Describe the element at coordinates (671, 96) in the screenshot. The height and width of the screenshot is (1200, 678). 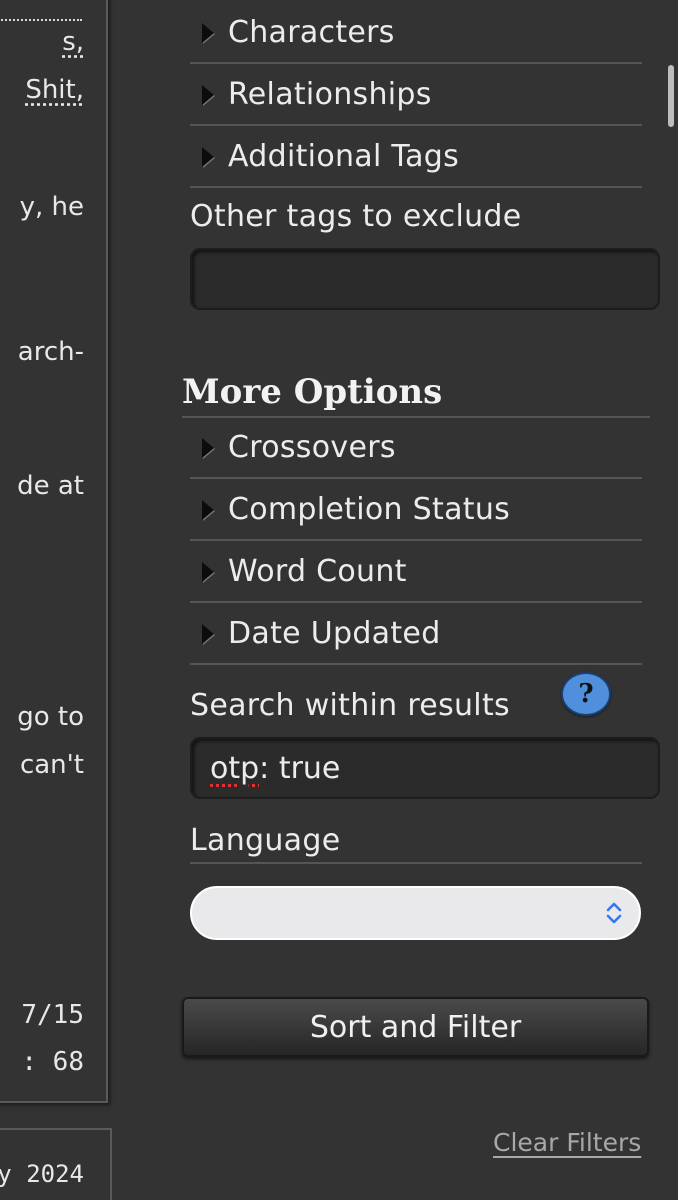
I see `scrollbar-thumb` at that location.